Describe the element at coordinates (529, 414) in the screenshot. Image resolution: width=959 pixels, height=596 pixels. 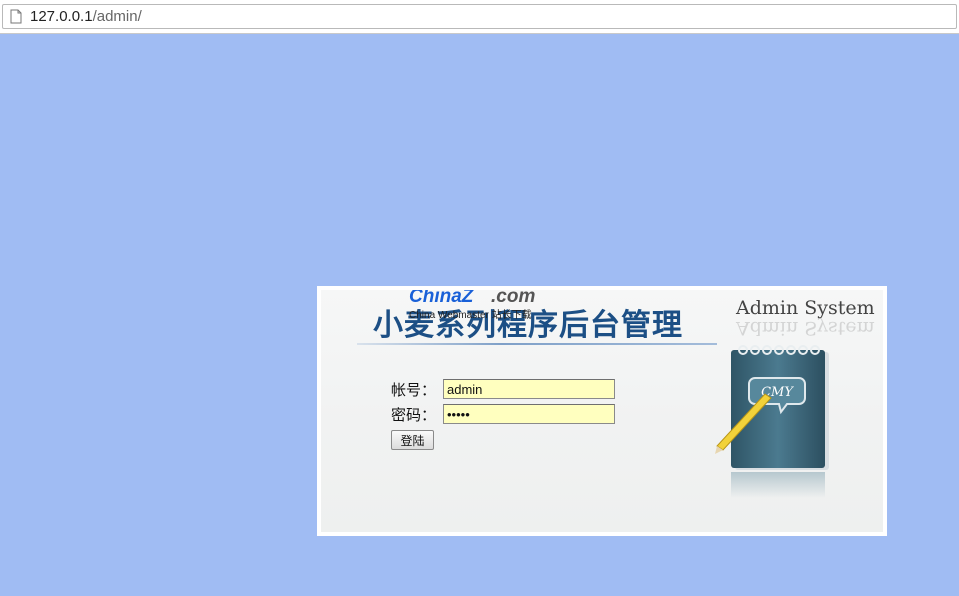
I see `password-input` at that location.